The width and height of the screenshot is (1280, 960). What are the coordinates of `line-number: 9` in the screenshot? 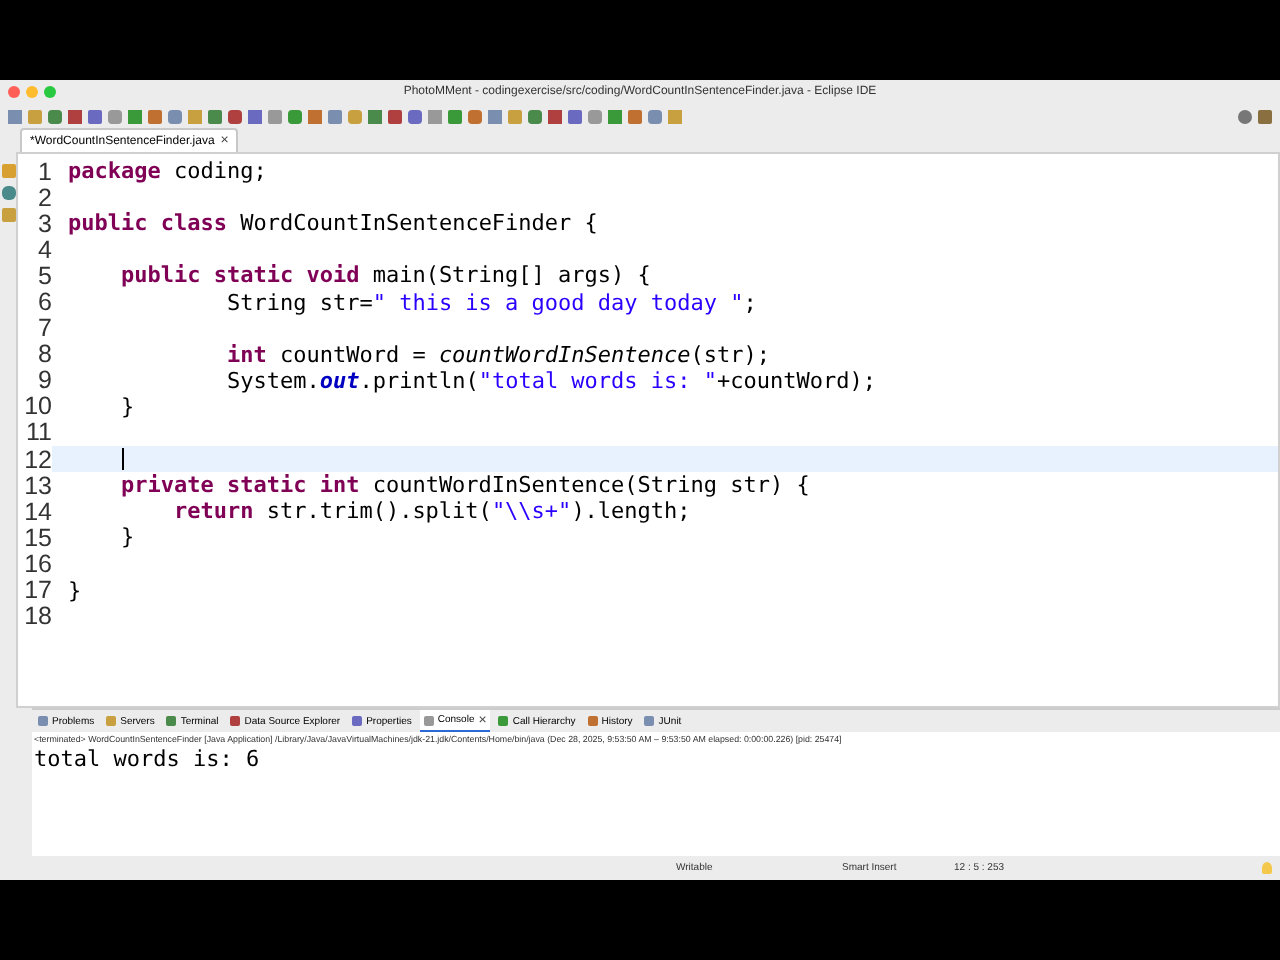 It's located at (44, 380).